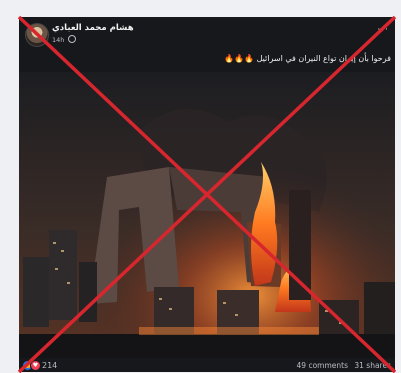 The height and width of the screenshot is (373, 401). What do you see at coordinates (37, 35) in the screenshot?
I see `author-avatar` at bounding box center [37, 35].